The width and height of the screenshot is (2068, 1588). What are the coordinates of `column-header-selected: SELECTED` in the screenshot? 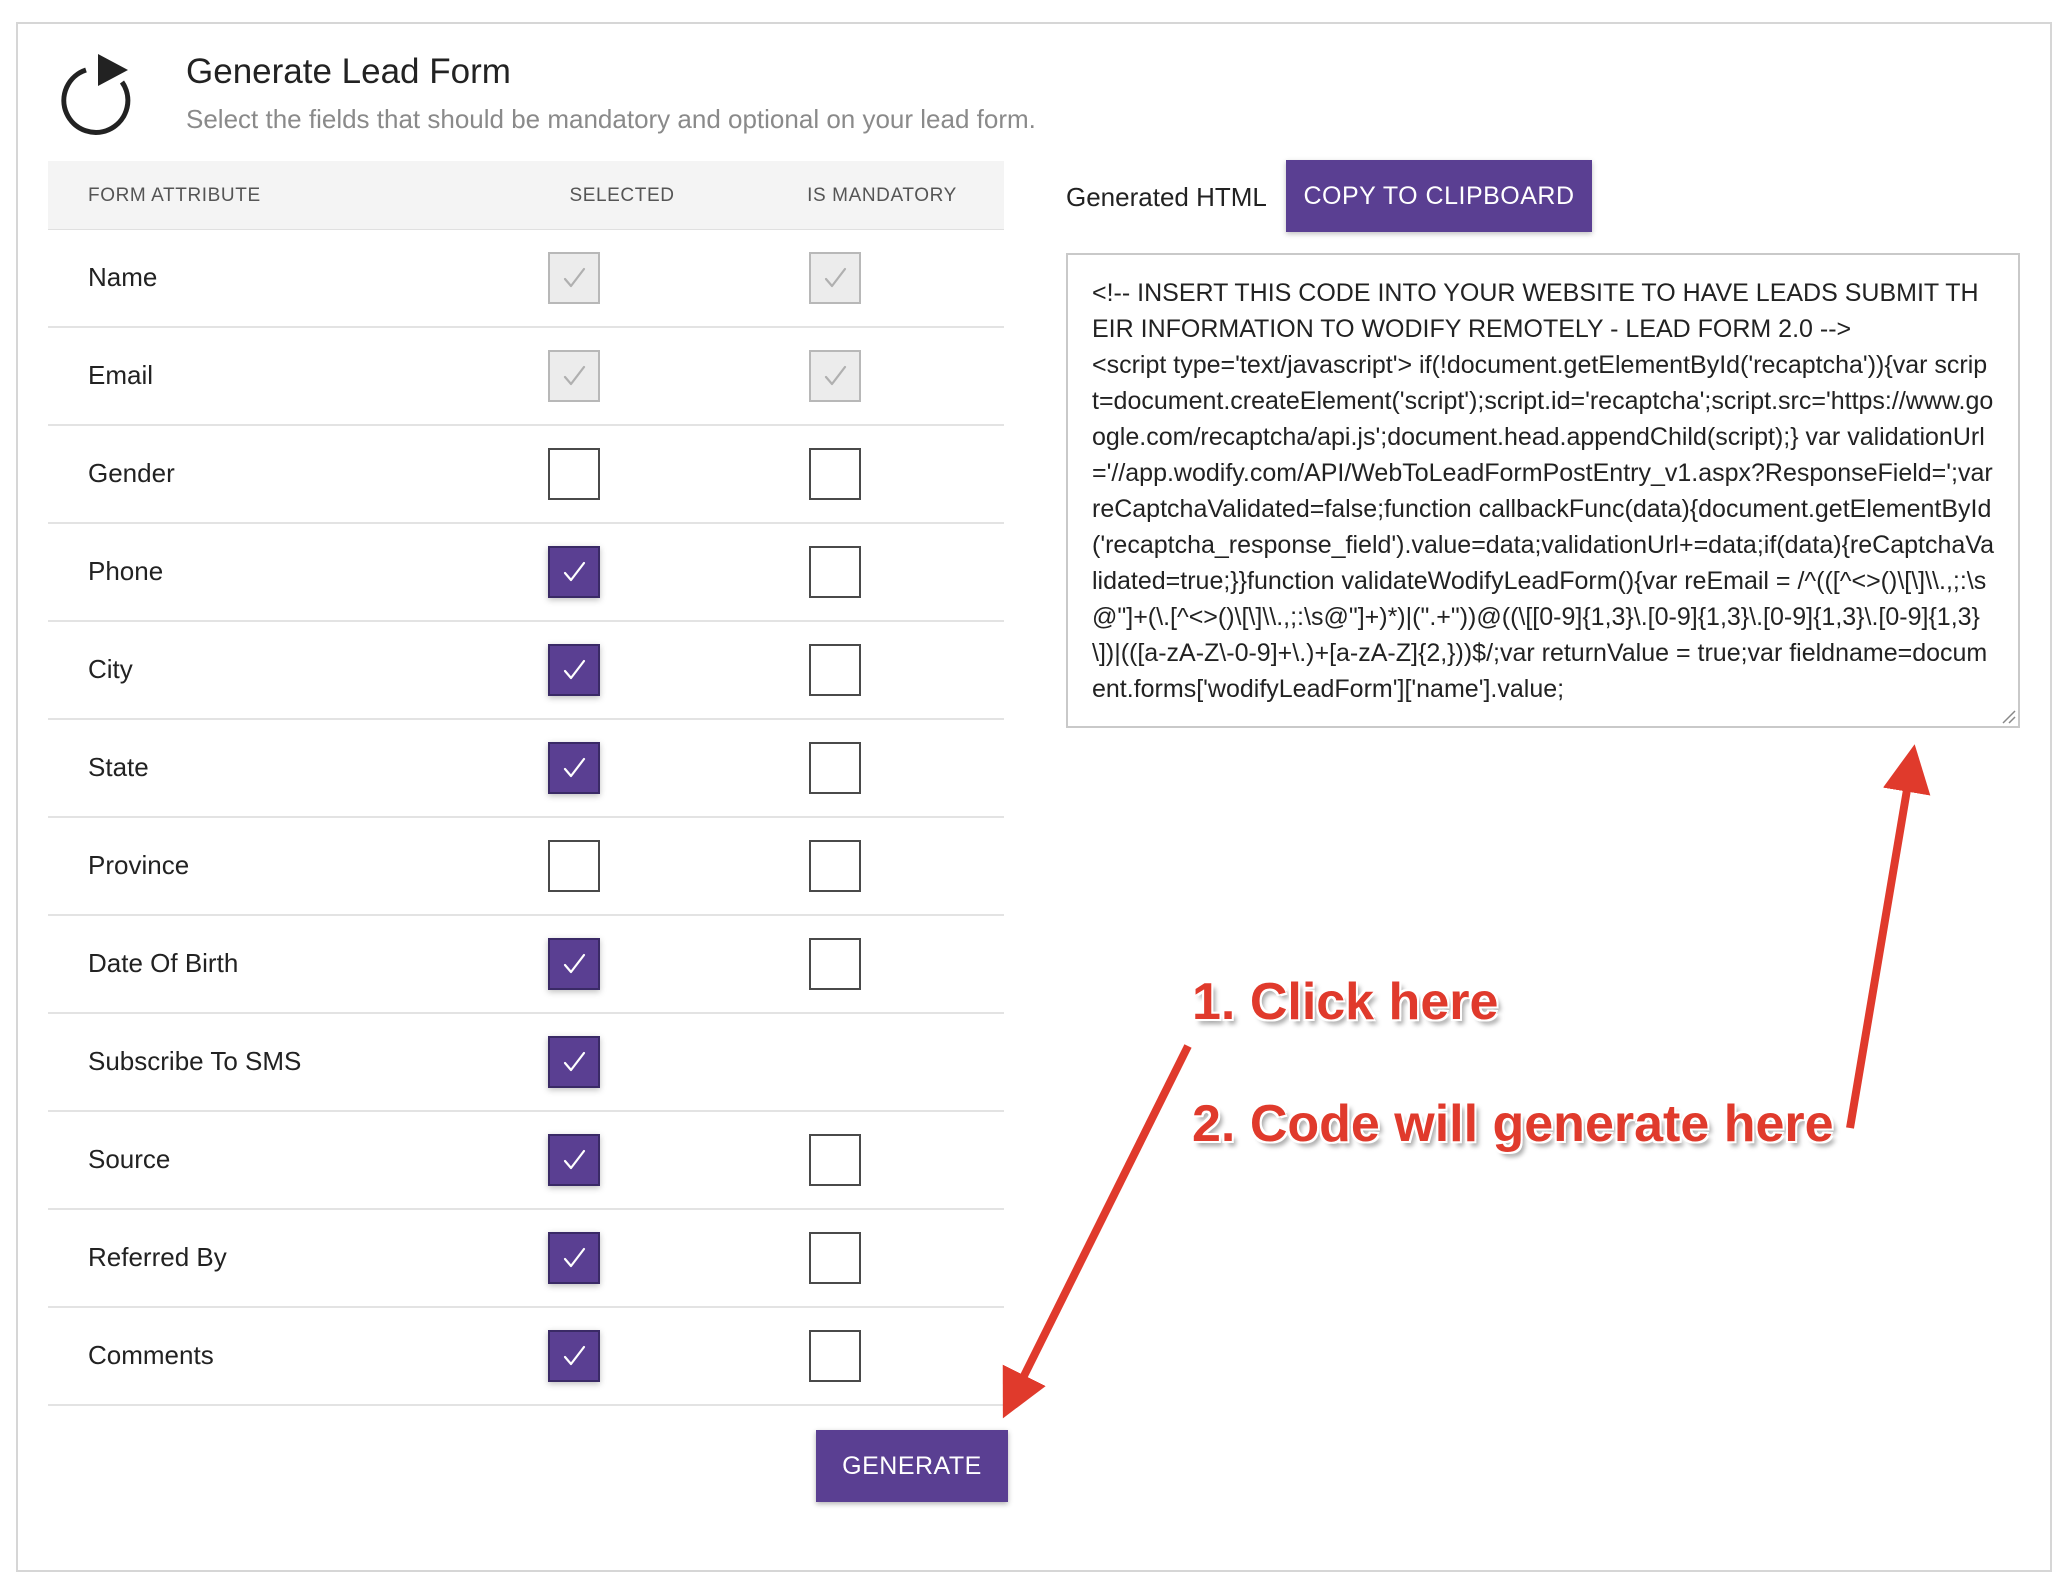 It's located at (622, 195).